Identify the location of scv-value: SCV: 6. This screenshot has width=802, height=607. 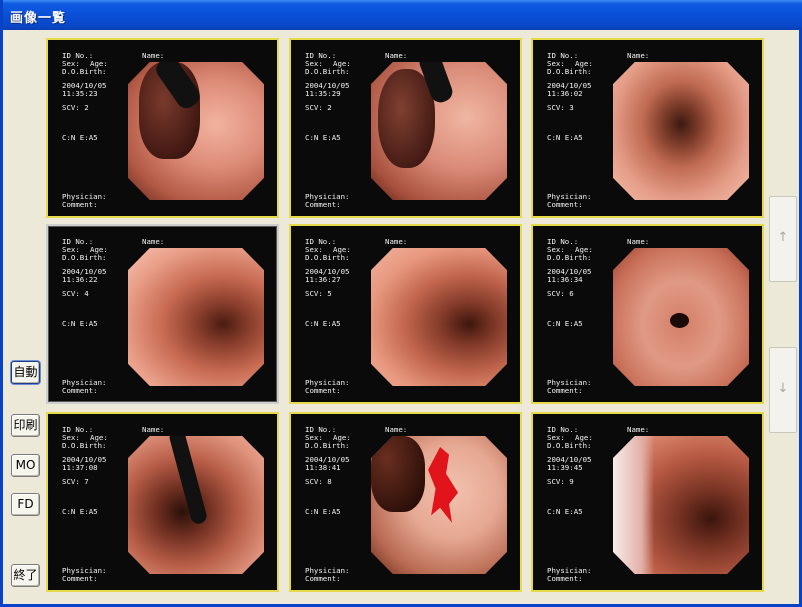
(560, 293).